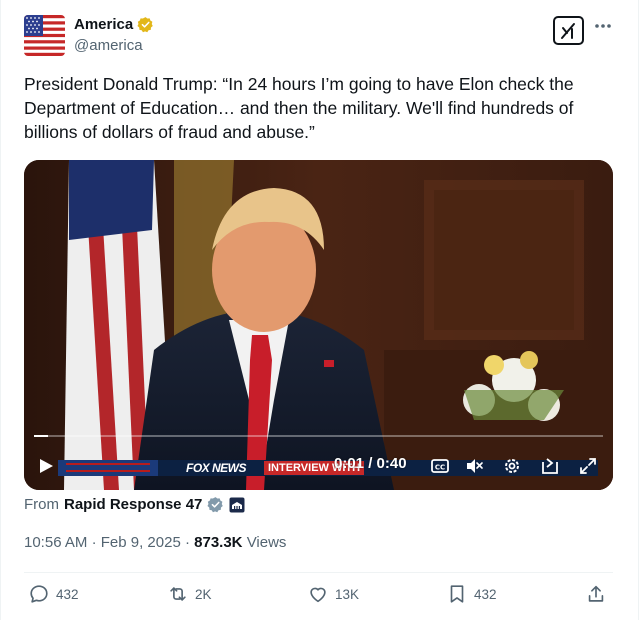 Image resolution: width=639 pixels, height=620 pixels. Describe the element at coordinates (237, 504) in the screenshot. I see `white-house-badge-icon` at that location.